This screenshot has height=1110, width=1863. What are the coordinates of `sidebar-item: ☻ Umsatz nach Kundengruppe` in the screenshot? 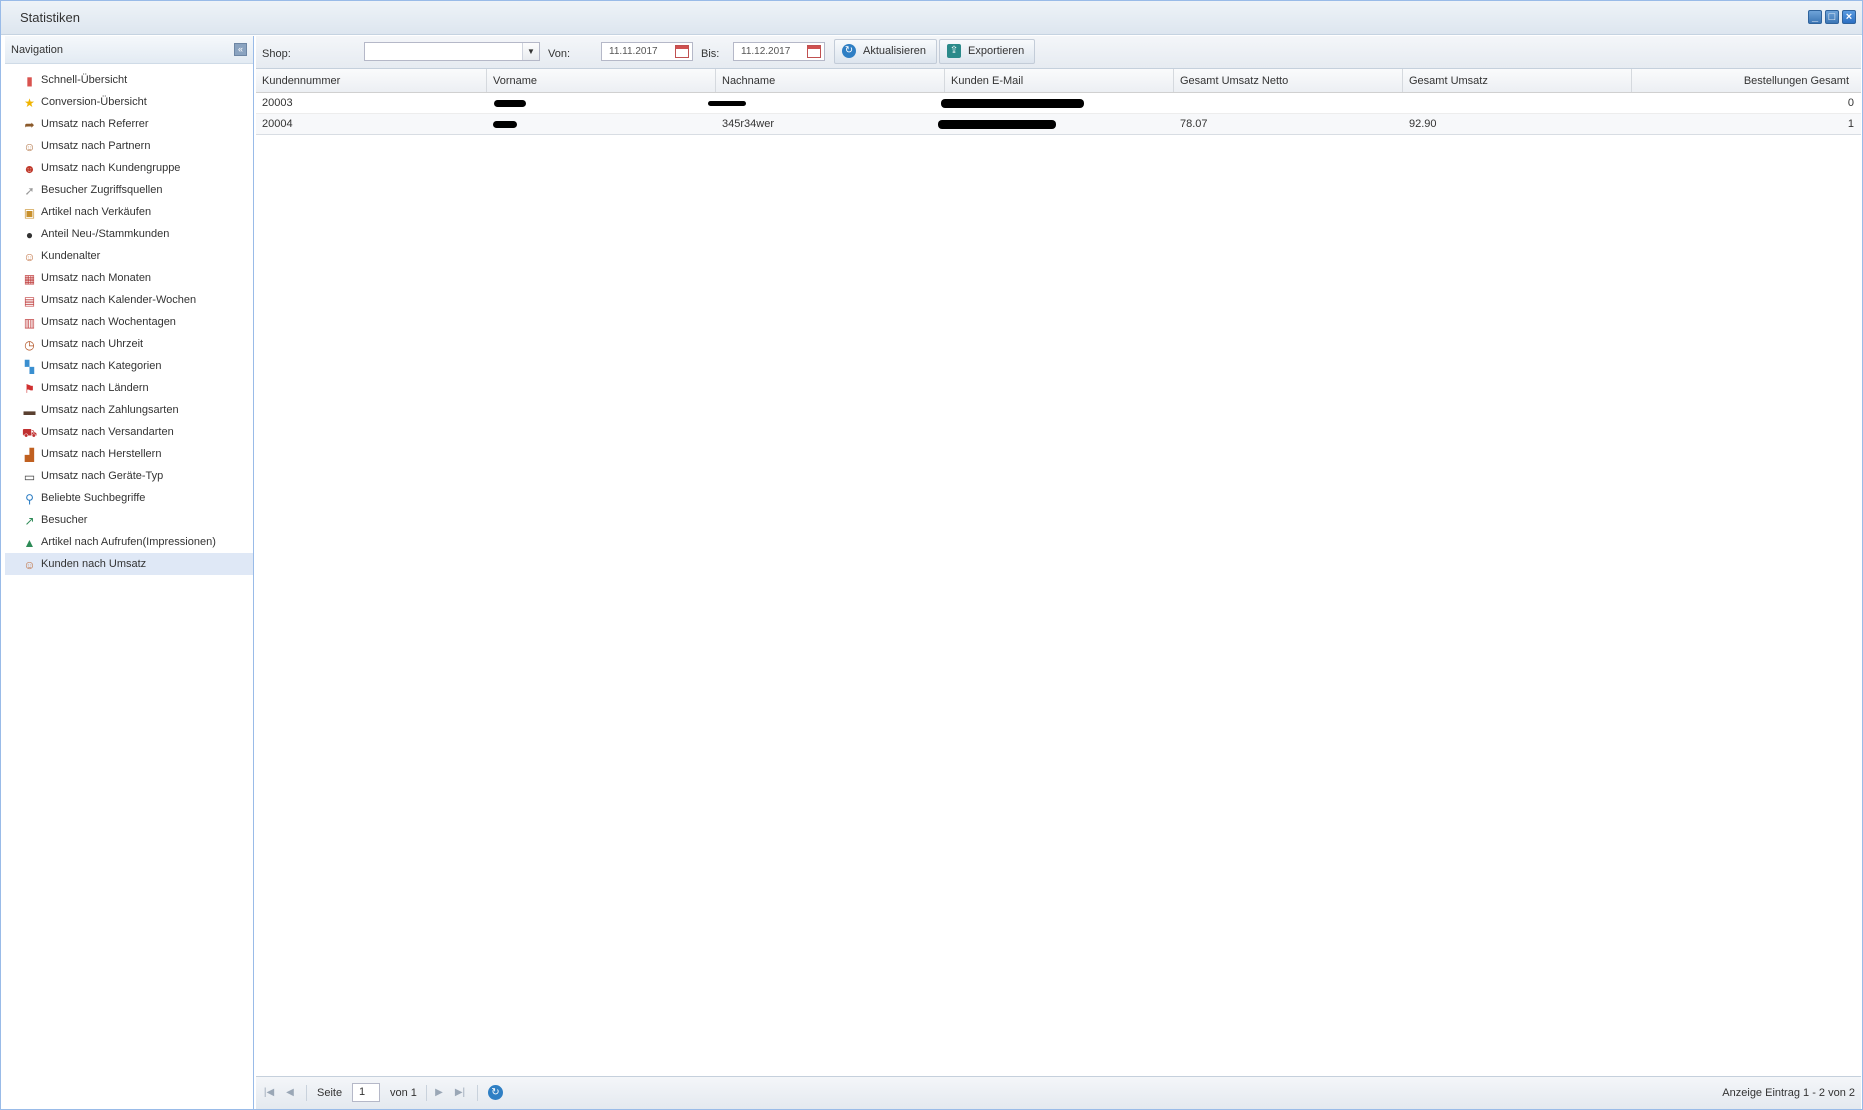 It's located at (129, 168).